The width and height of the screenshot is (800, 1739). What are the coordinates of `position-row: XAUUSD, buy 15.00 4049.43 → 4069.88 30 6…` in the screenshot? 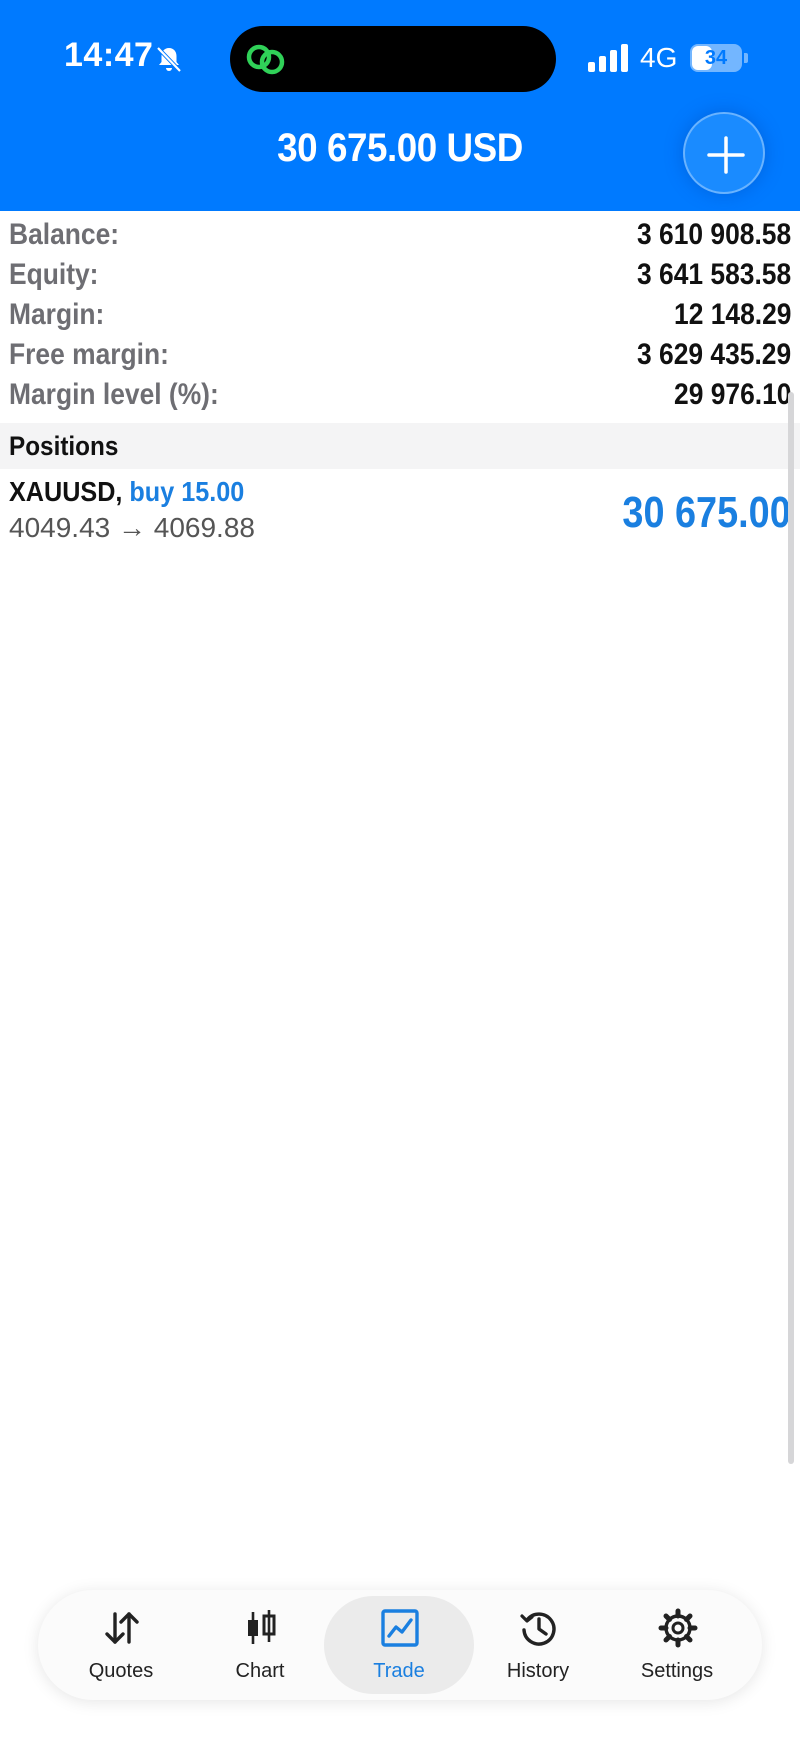 It's located at (400, 509).